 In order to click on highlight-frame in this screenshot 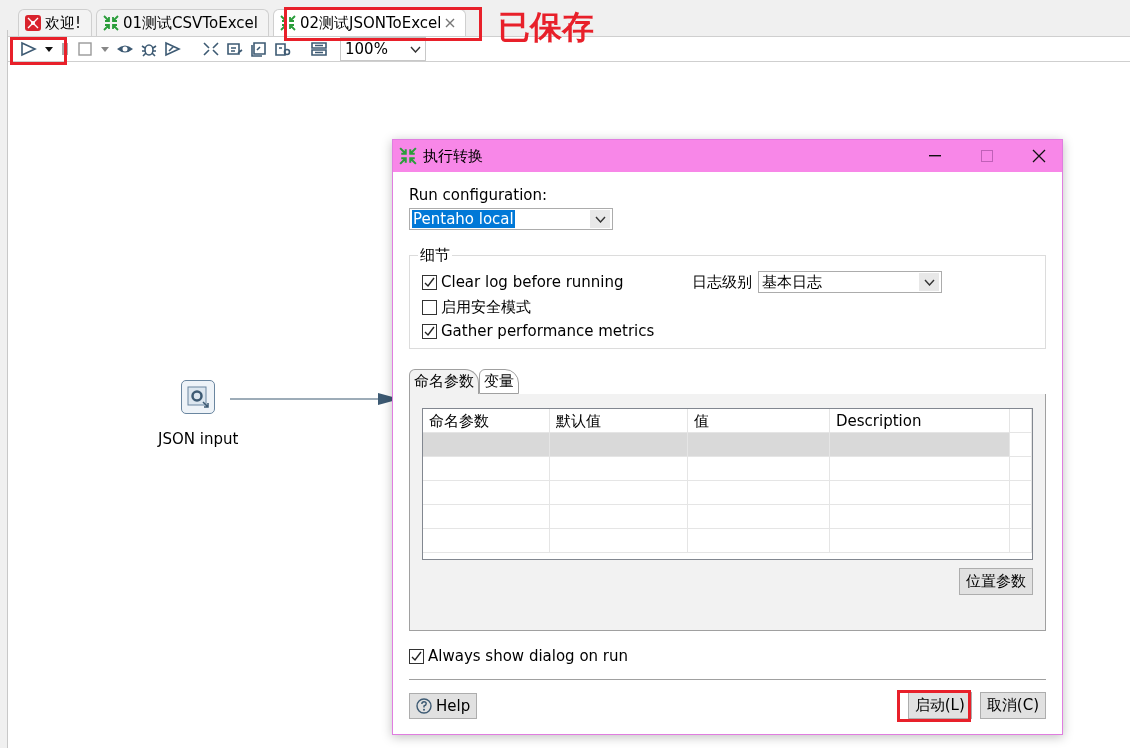, I will do `click(38, 51)`.